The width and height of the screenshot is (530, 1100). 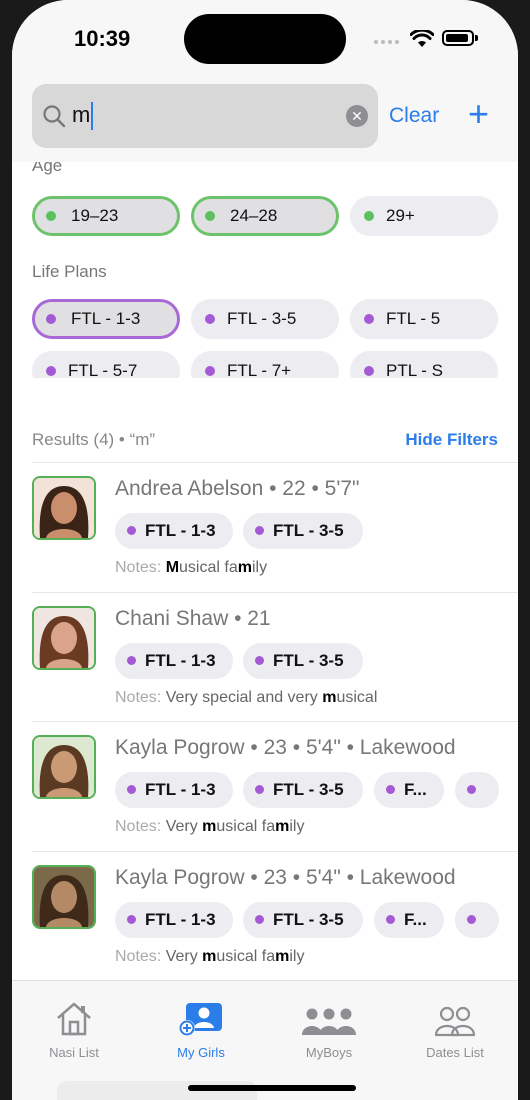 What do you see at coordinates (357, 116) in the screenshot?
I see `clear-text-icon: ✕` at bounding box center [357, 116].